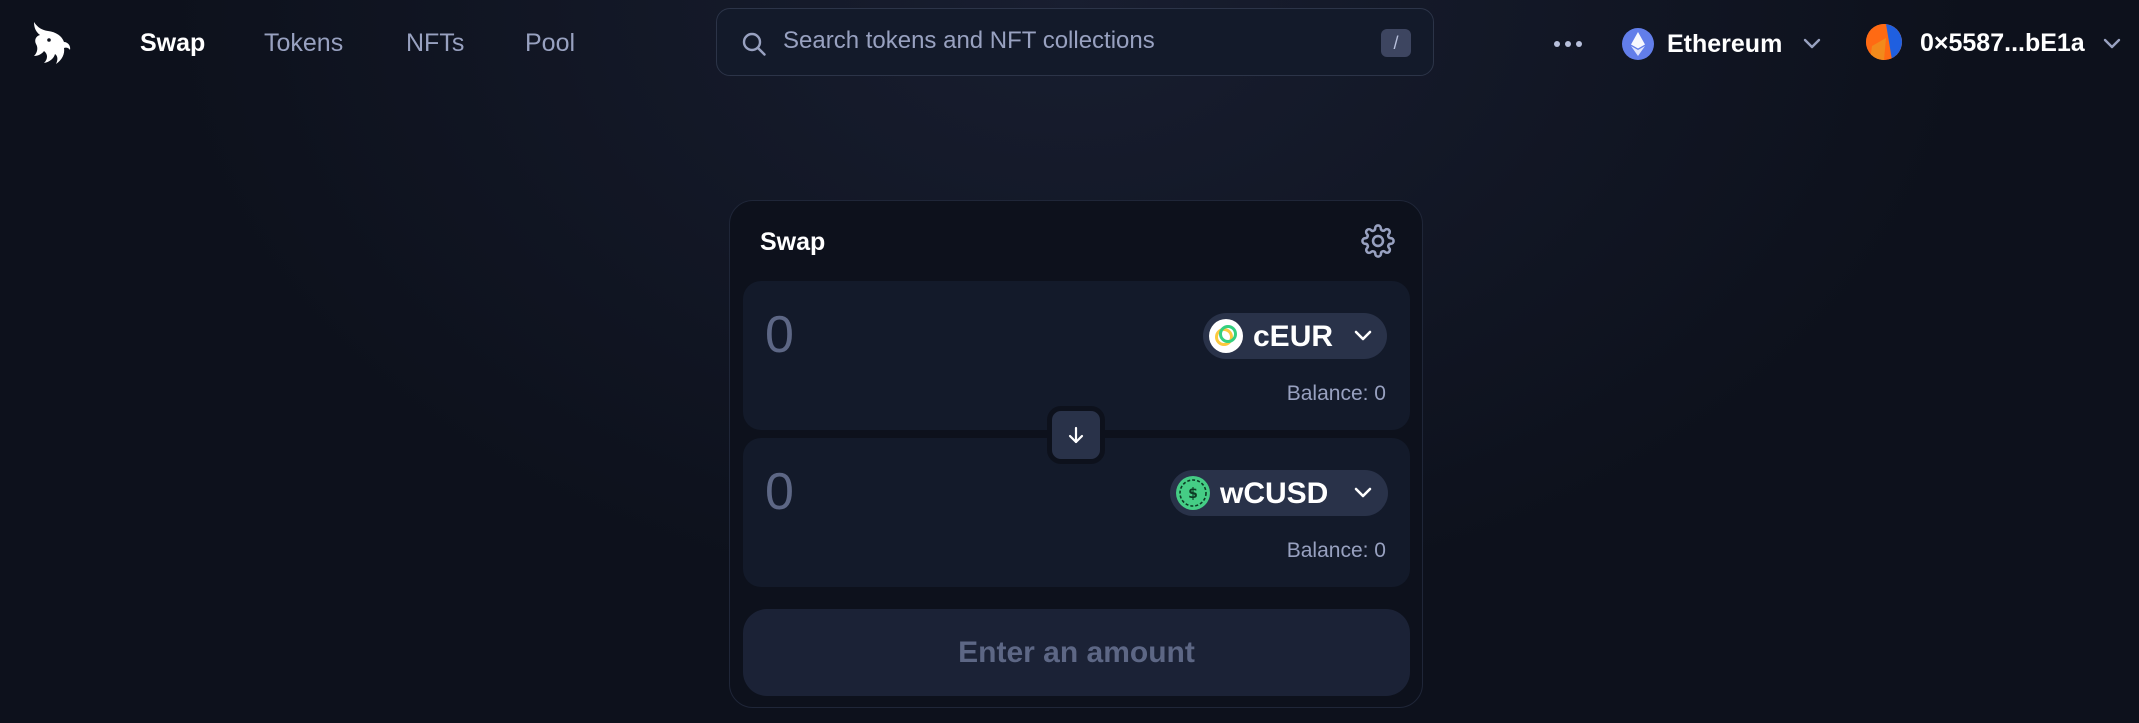  What do you see at coordinates (435, 43) in the screenshot?
I see `nav-nfts: NFTs` at bounding box center [435, 43].